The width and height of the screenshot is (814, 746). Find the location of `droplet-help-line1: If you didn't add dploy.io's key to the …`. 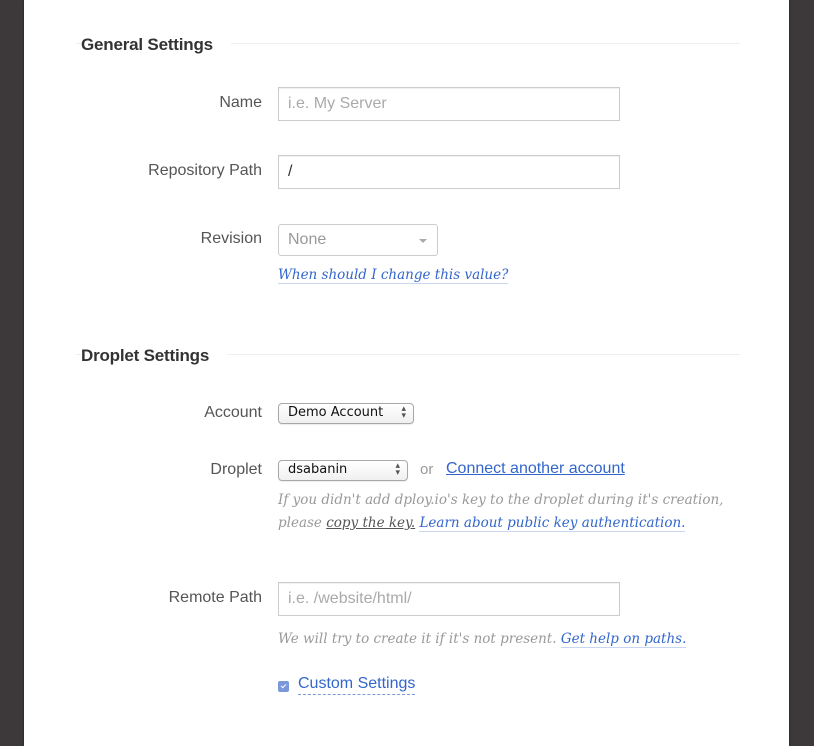

droplet-help-line1: If you didn't add dploy.io's key to the … is located at coordinates (501, 500).